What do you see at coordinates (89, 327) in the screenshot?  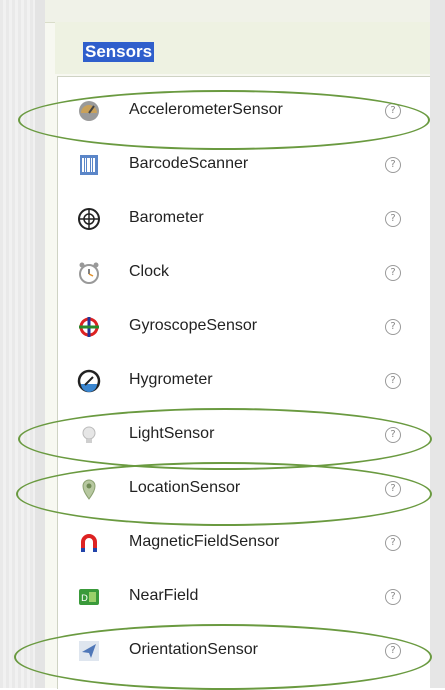 I see `gyroscope-icon` at bounding box center [89, 327].